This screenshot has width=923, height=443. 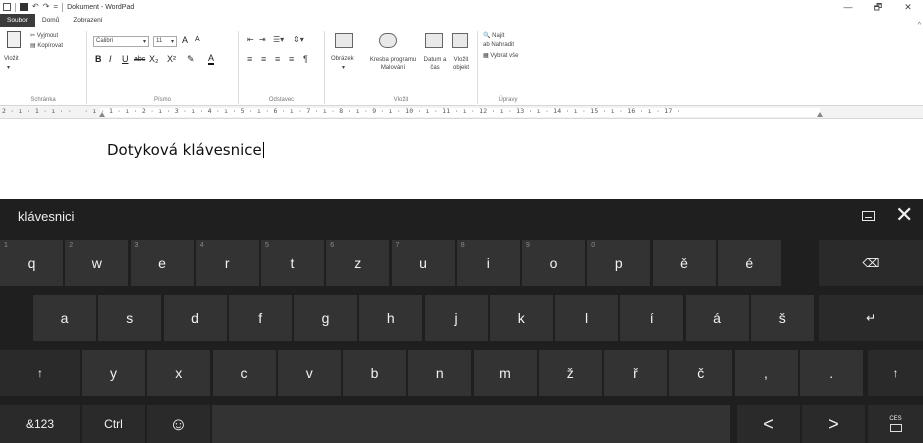 What do you see at coordinates (64, 318) in the screenshot?
I see `key-a: a` at bounding box center [64, 318].